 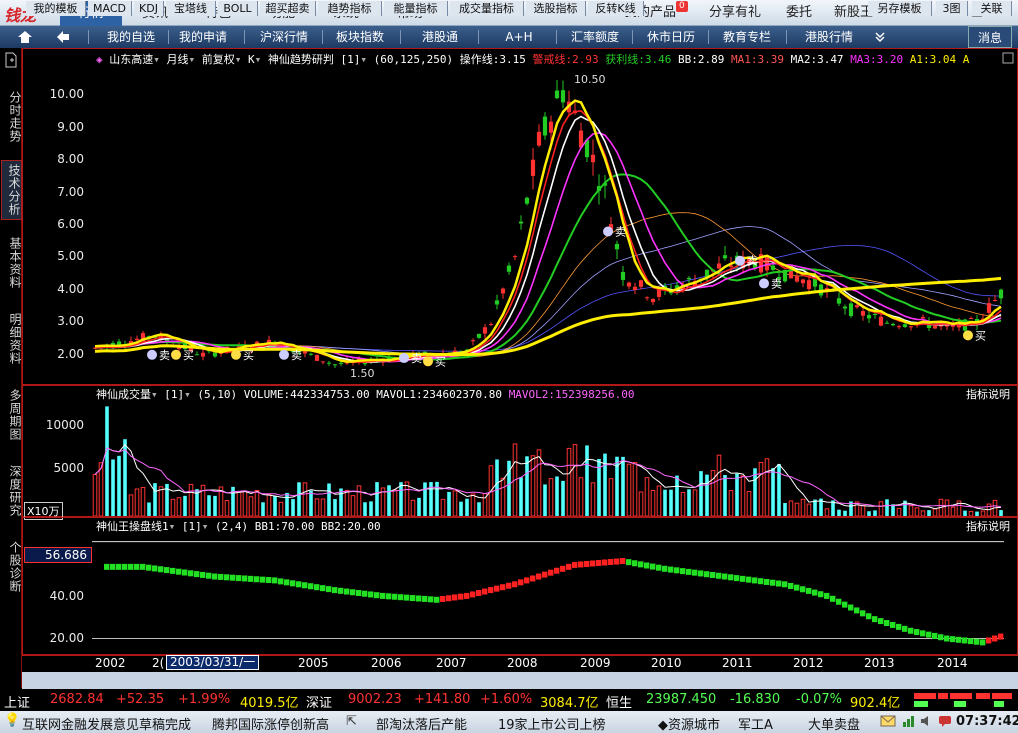 What do you see at coordinates (288, 8) in the screenshot?
I see `indicator-tab: 超买超卖` at bounding box center [288, 8].